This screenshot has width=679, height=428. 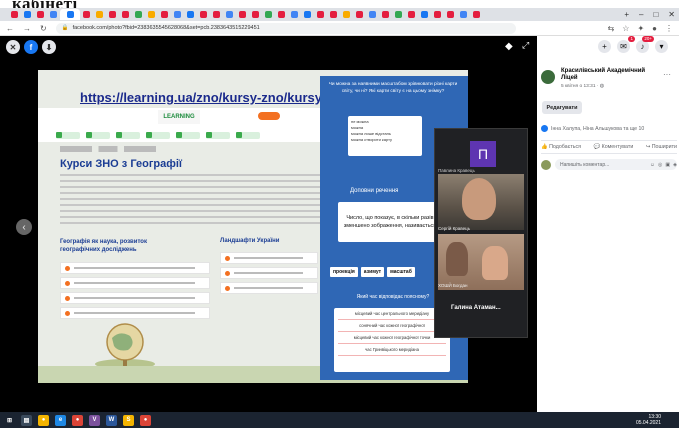 What do you see at coordinates (611, 28) in the screenshot?
I see `translate-icon: ⇆` at bounding box center [611, 28].